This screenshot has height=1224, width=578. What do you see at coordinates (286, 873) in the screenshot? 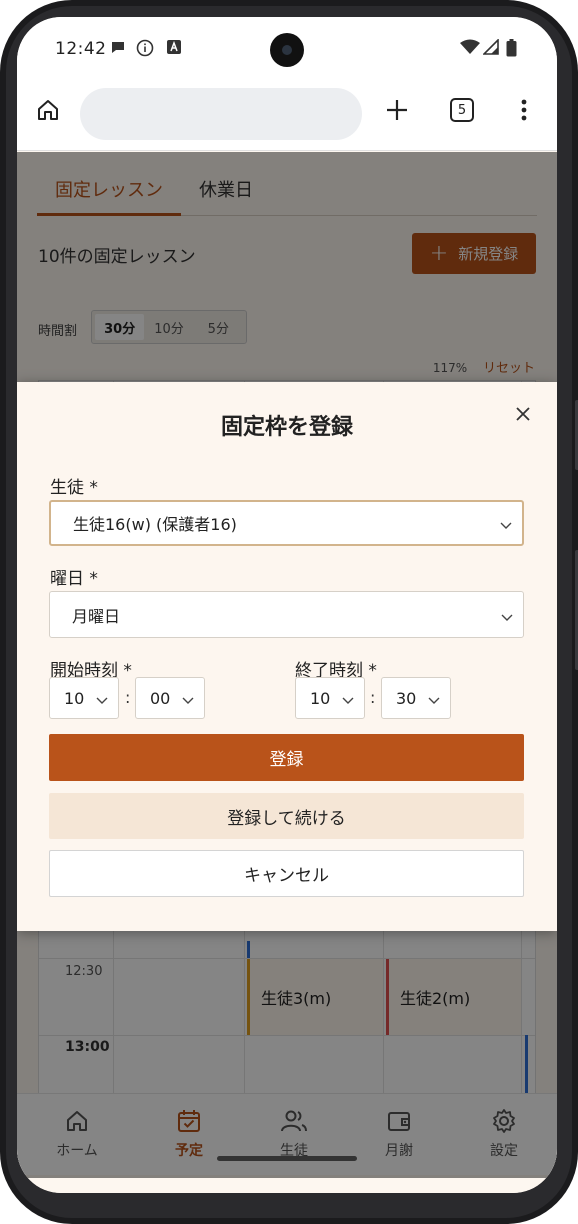
I see `cancel-button: キャンセル` at bounding box center [286, 873].